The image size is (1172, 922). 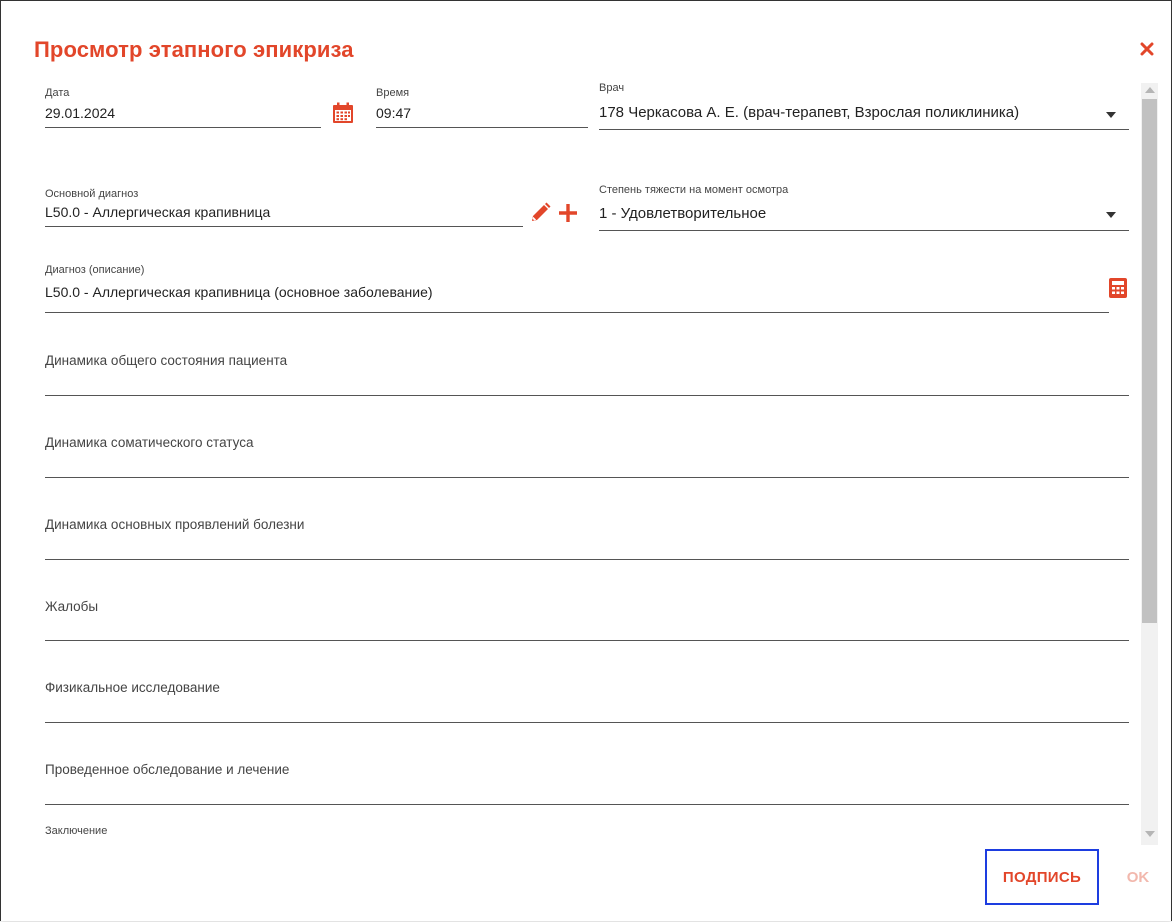 What do you see at coordinates (682, 213) in the screenshot?
I see `severity-select: 1 - Удовлетворительное` at bounding box center [682, 213].